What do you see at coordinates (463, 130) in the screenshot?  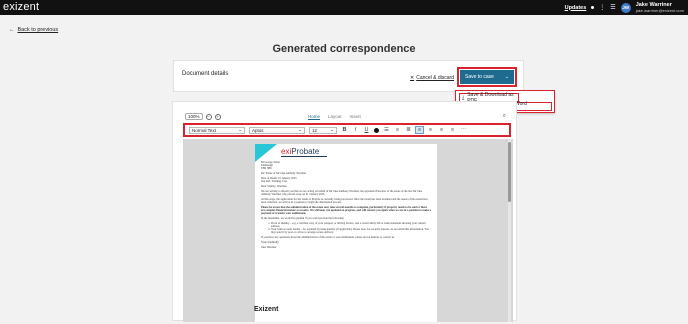 I see `more-options-icon: ⋯` at bounding box center [463, 130].